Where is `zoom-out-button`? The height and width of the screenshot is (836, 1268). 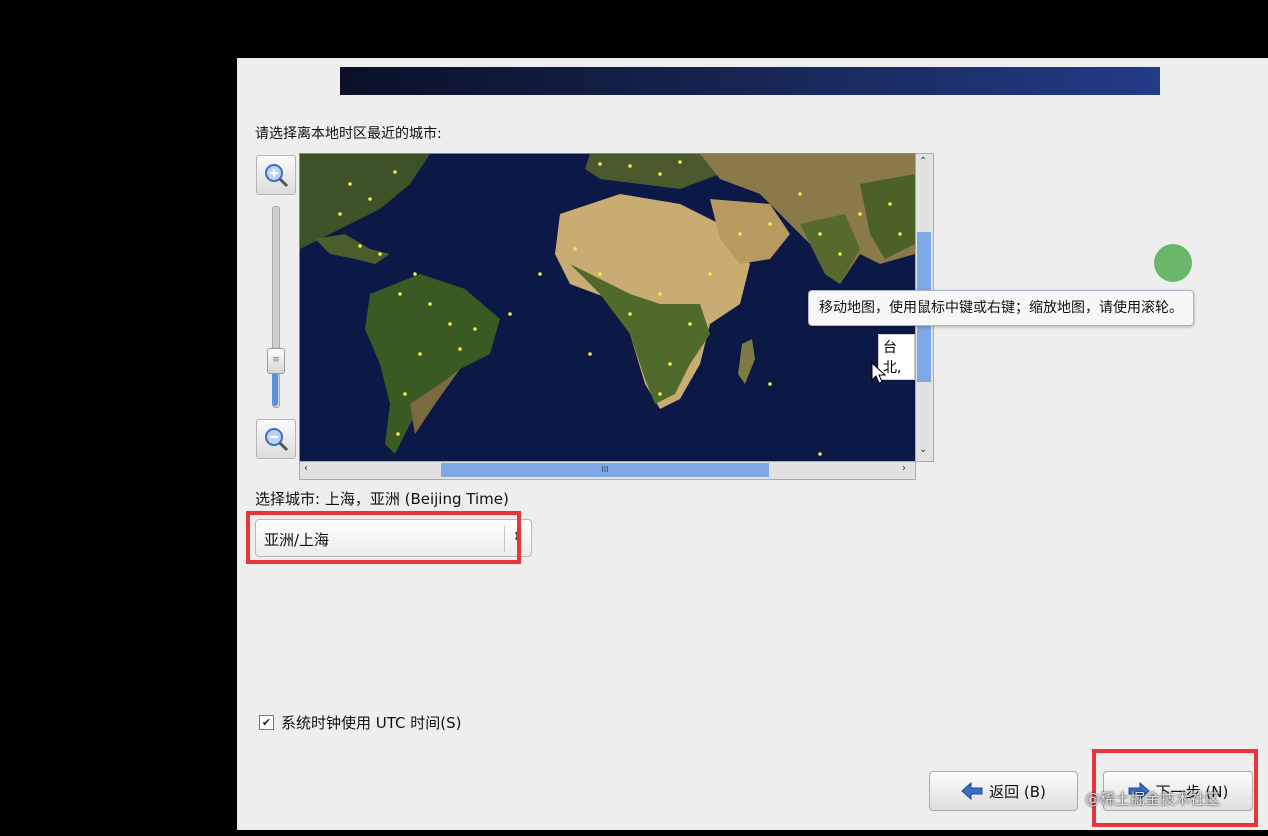
zoom-out-button is located at coordinates (276, 439).